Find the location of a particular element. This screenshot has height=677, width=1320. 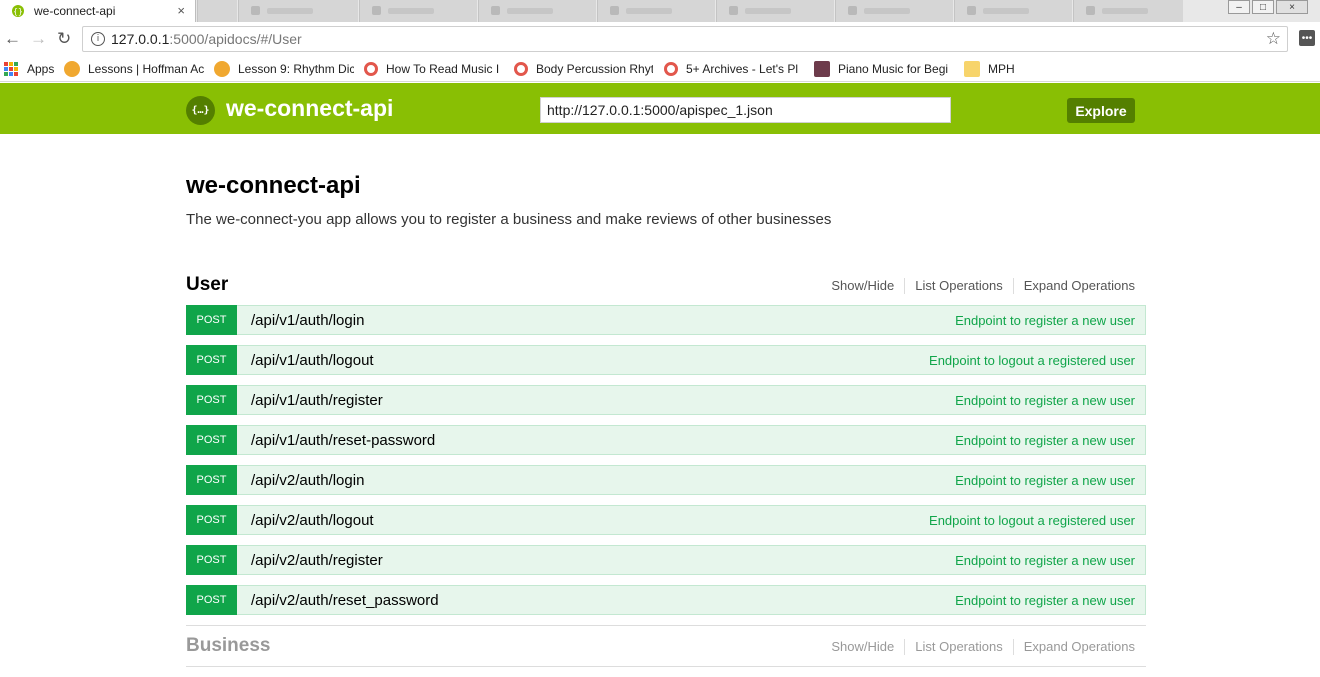

browser-menu-icon: ••• is located at coordinates (1307, 38).